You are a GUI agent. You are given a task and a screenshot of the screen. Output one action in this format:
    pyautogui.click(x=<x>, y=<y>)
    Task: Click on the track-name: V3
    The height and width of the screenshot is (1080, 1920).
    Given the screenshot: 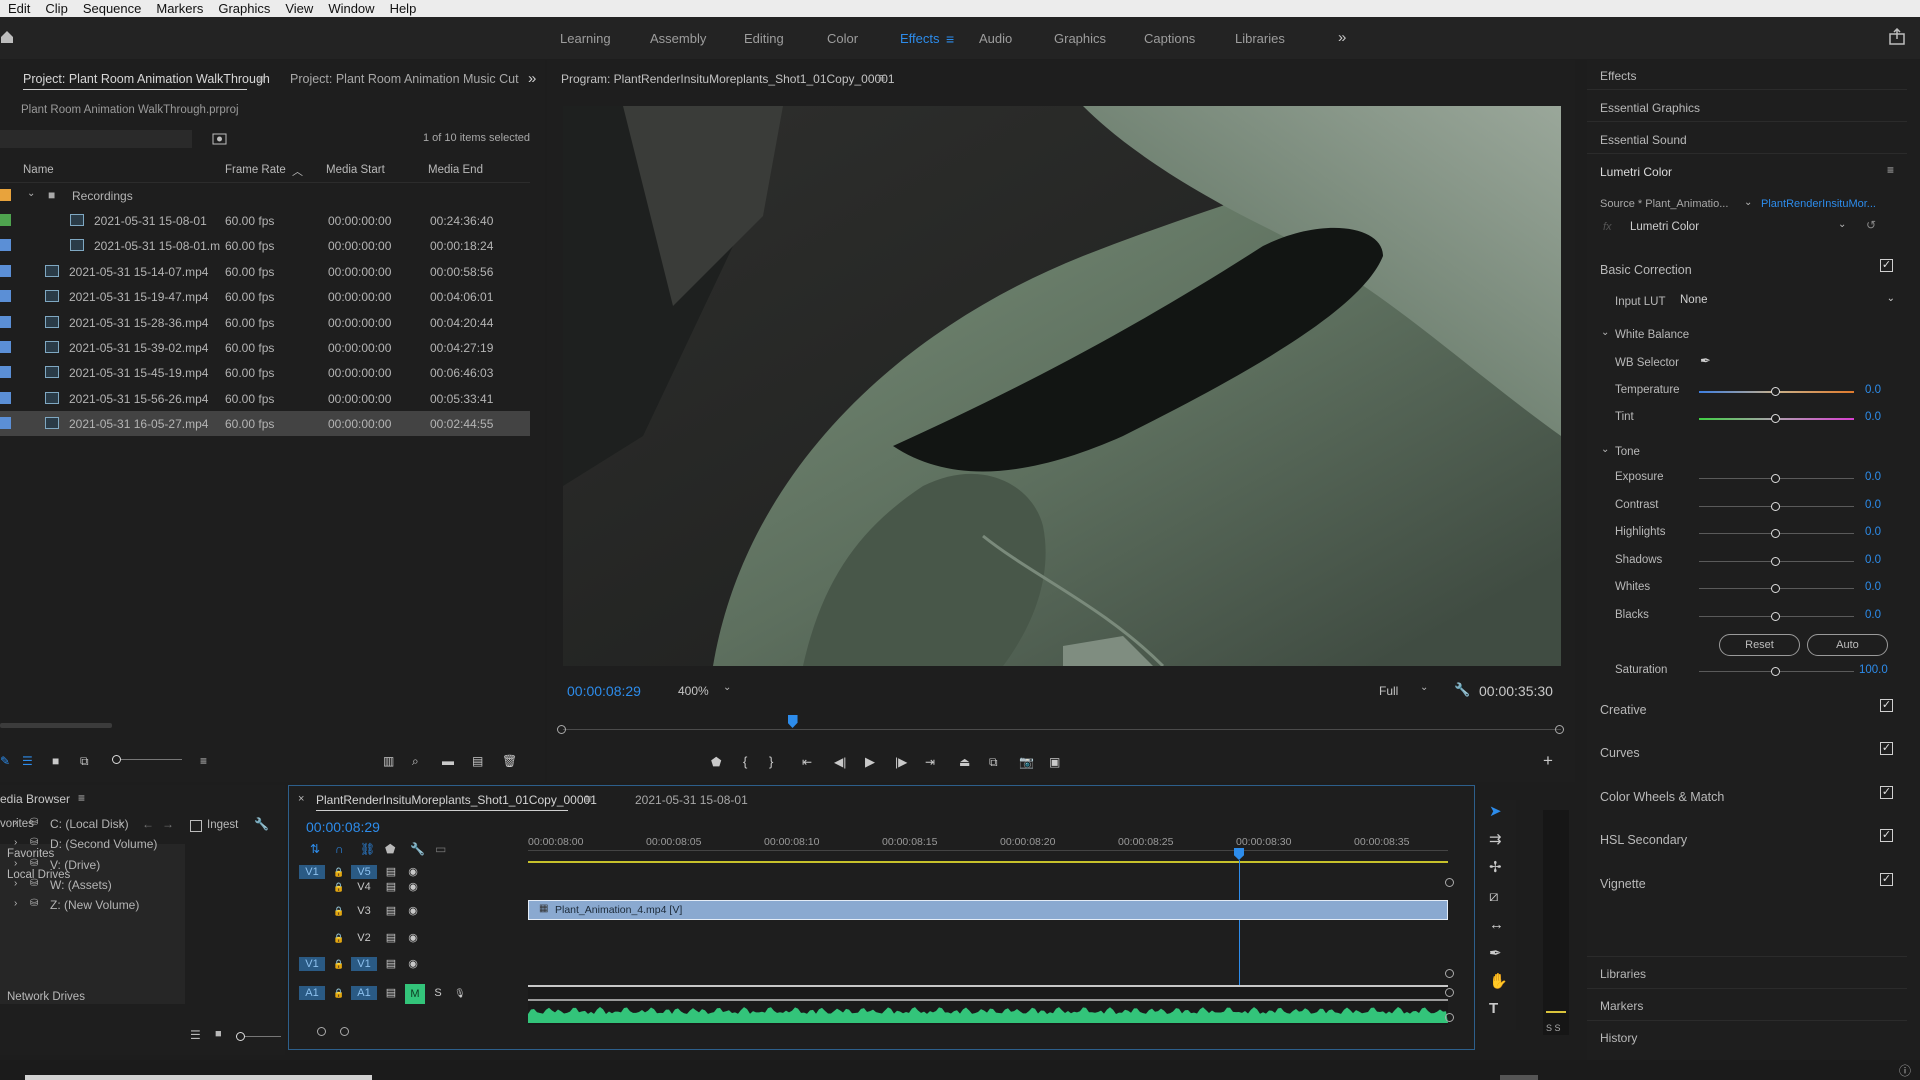 What is the action you would take?
    pyautogui.click(x=364, y=911)
    